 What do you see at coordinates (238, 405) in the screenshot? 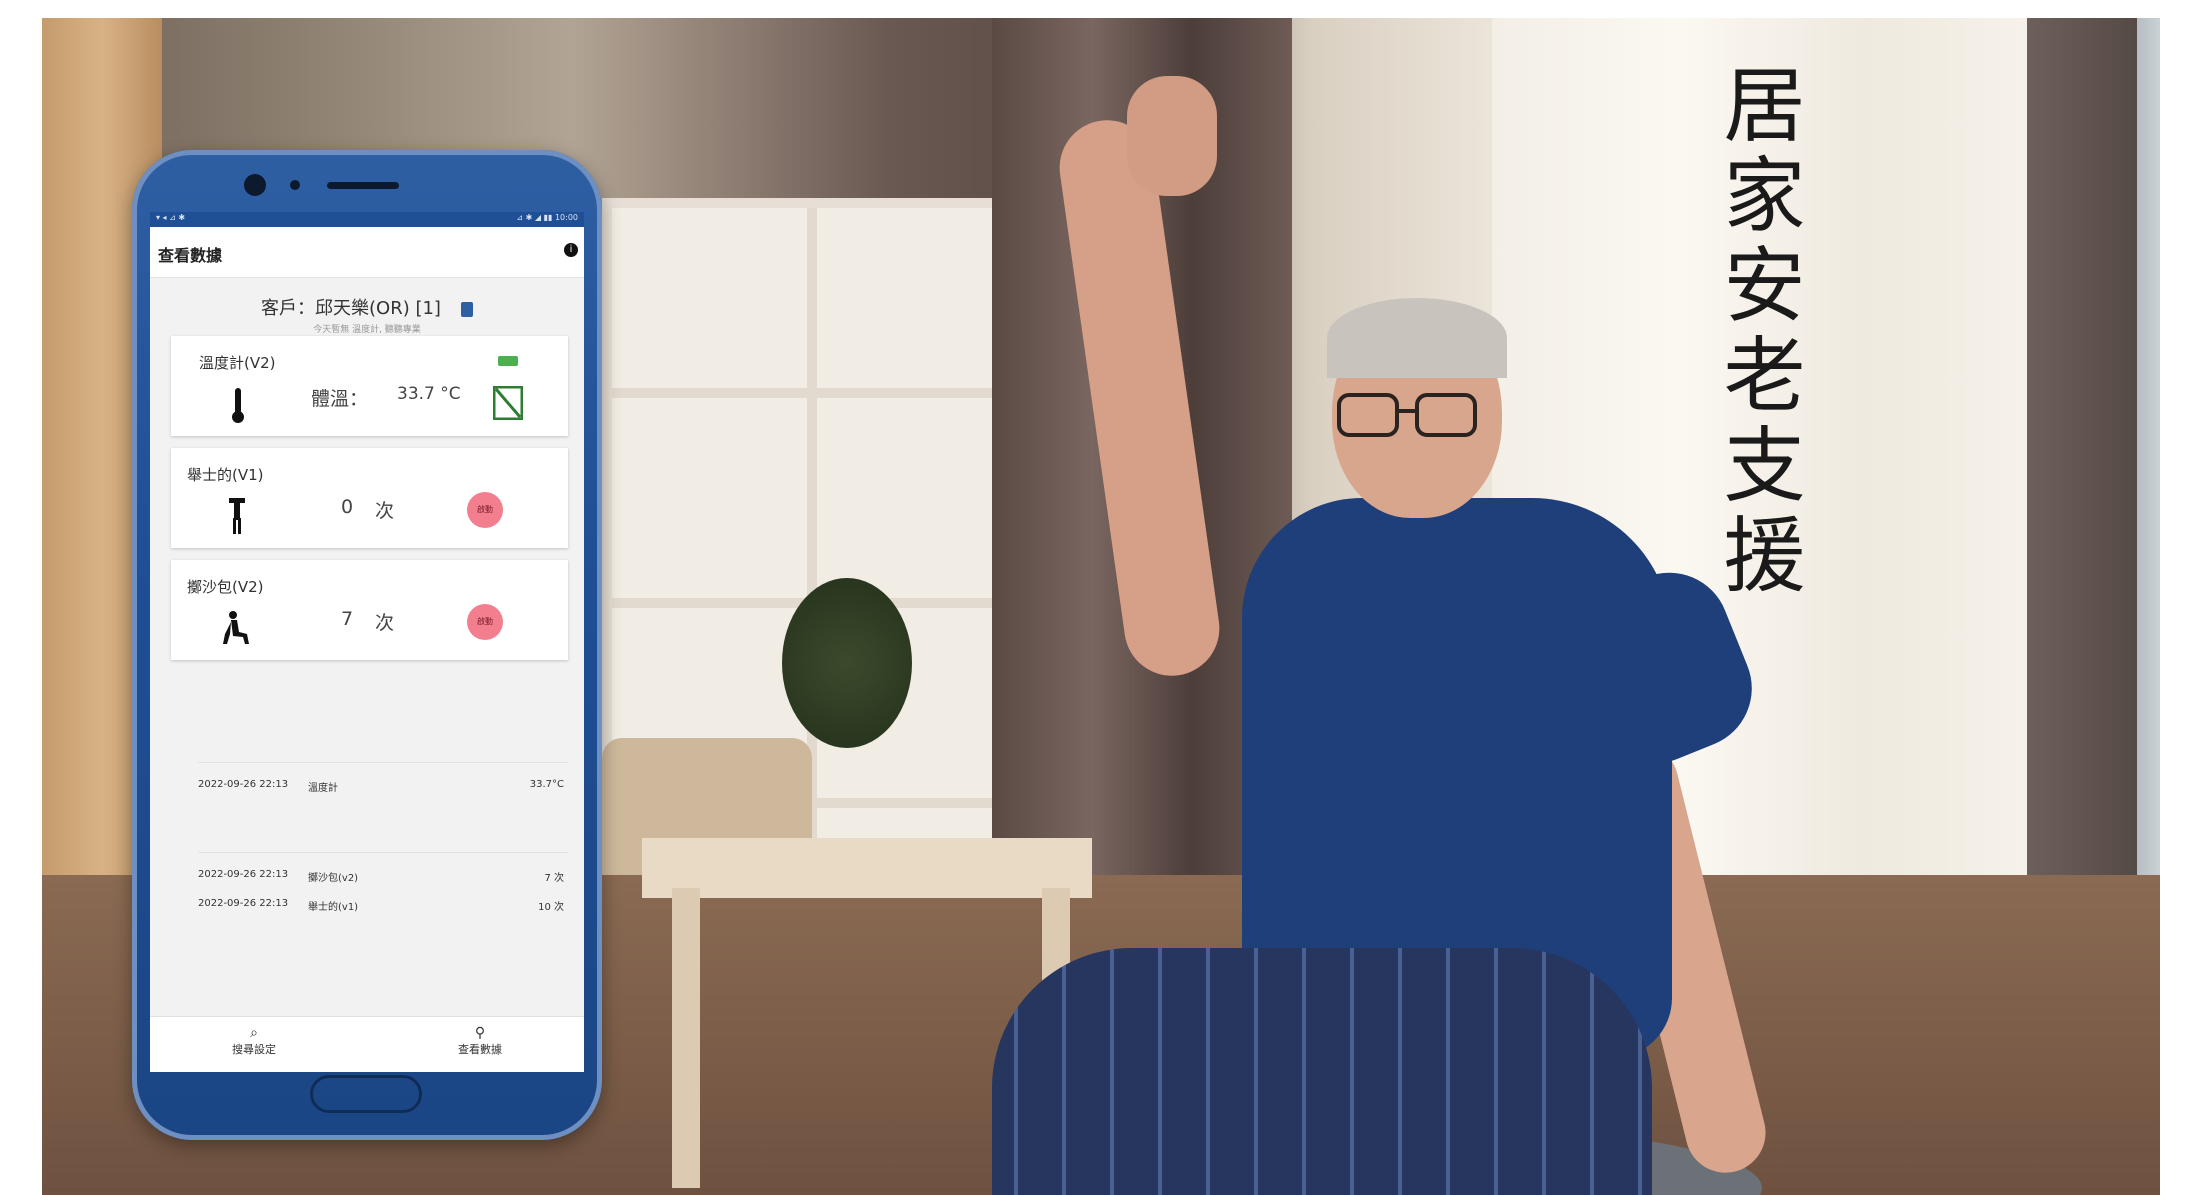
I see `thermometer-icon` at bounding box center [238, 405].